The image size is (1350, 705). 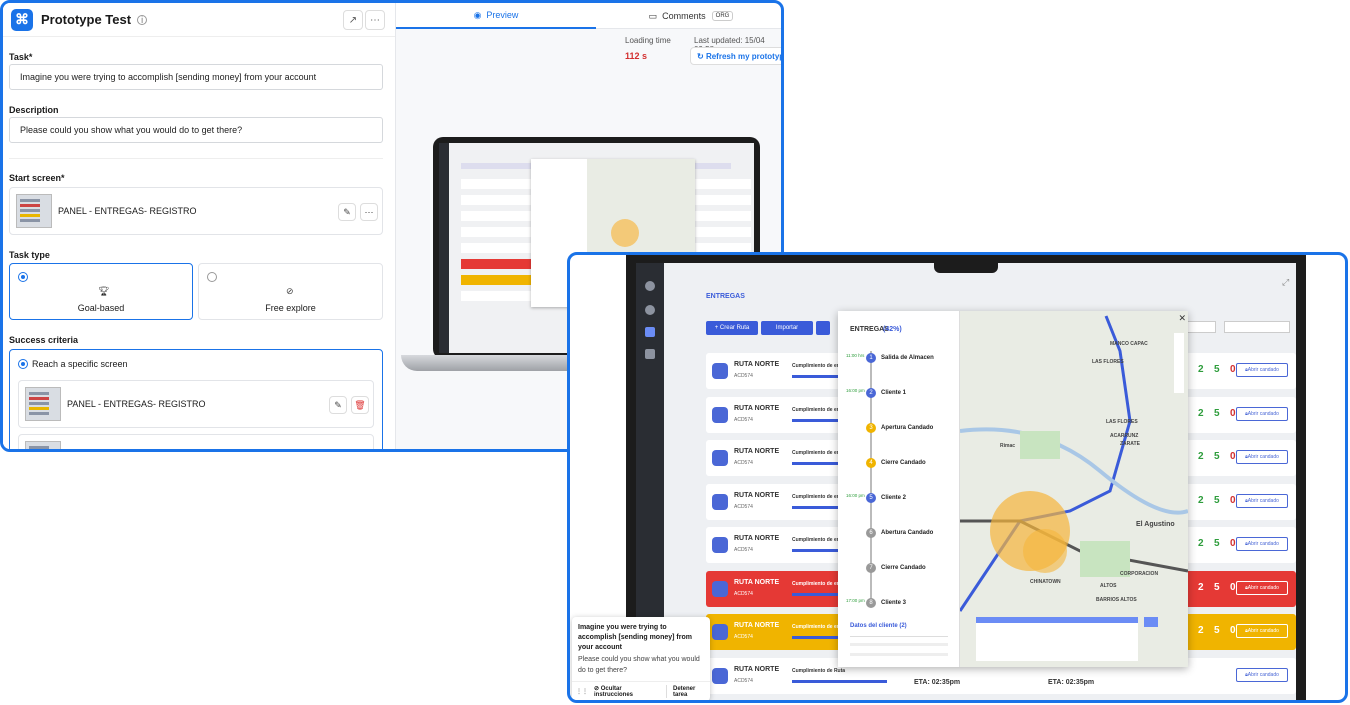 What do you see at coordinates (735, 56) in the screenshot?
I see `refresh-prototype-button: ↻ Refresh my prototype` at bounding box center [735, 56].